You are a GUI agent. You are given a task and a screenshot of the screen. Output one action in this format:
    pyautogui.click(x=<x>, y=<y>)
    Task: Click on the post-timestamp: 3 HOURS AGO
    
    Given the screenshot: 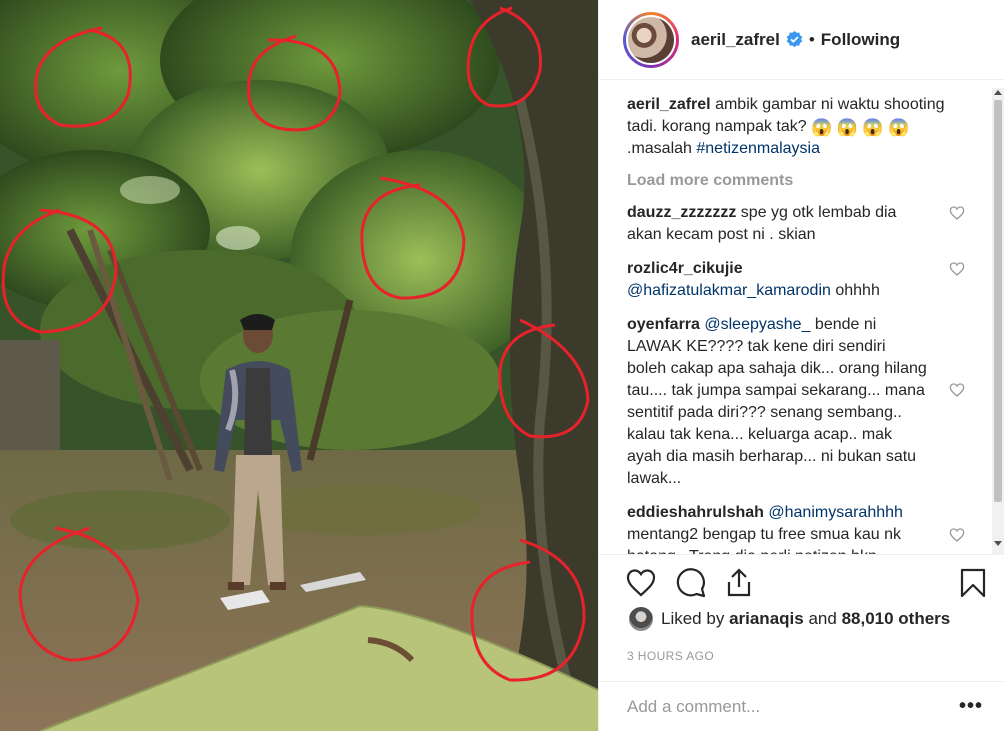 What is the action you would take?
    pyautogui.click(x=670, y=656)
    